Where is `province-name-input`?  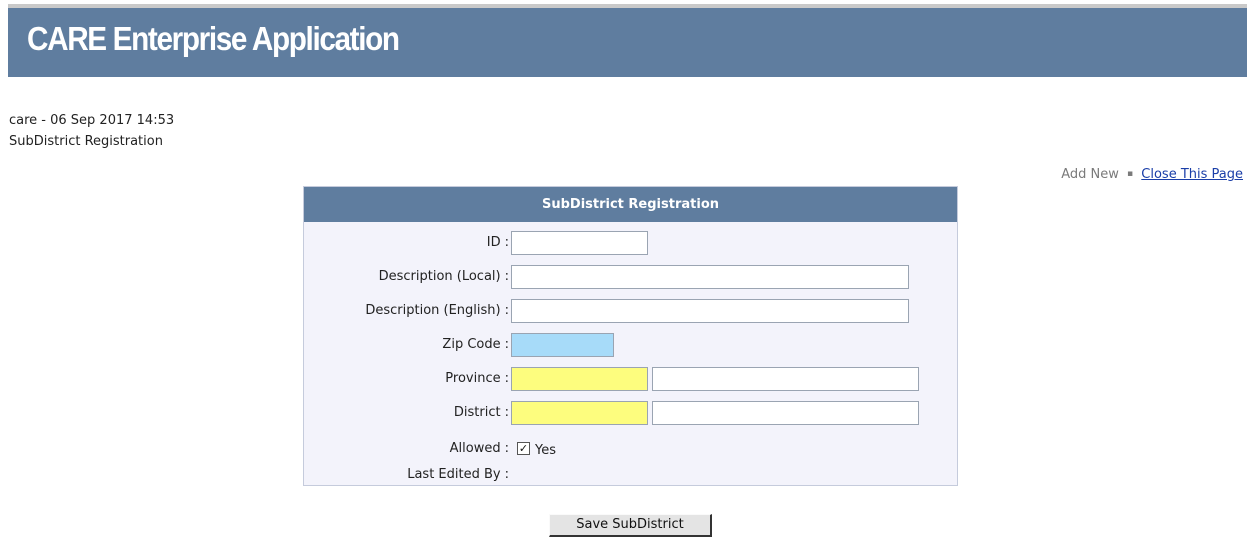 province-name-input is located at coordinates (785, 379).